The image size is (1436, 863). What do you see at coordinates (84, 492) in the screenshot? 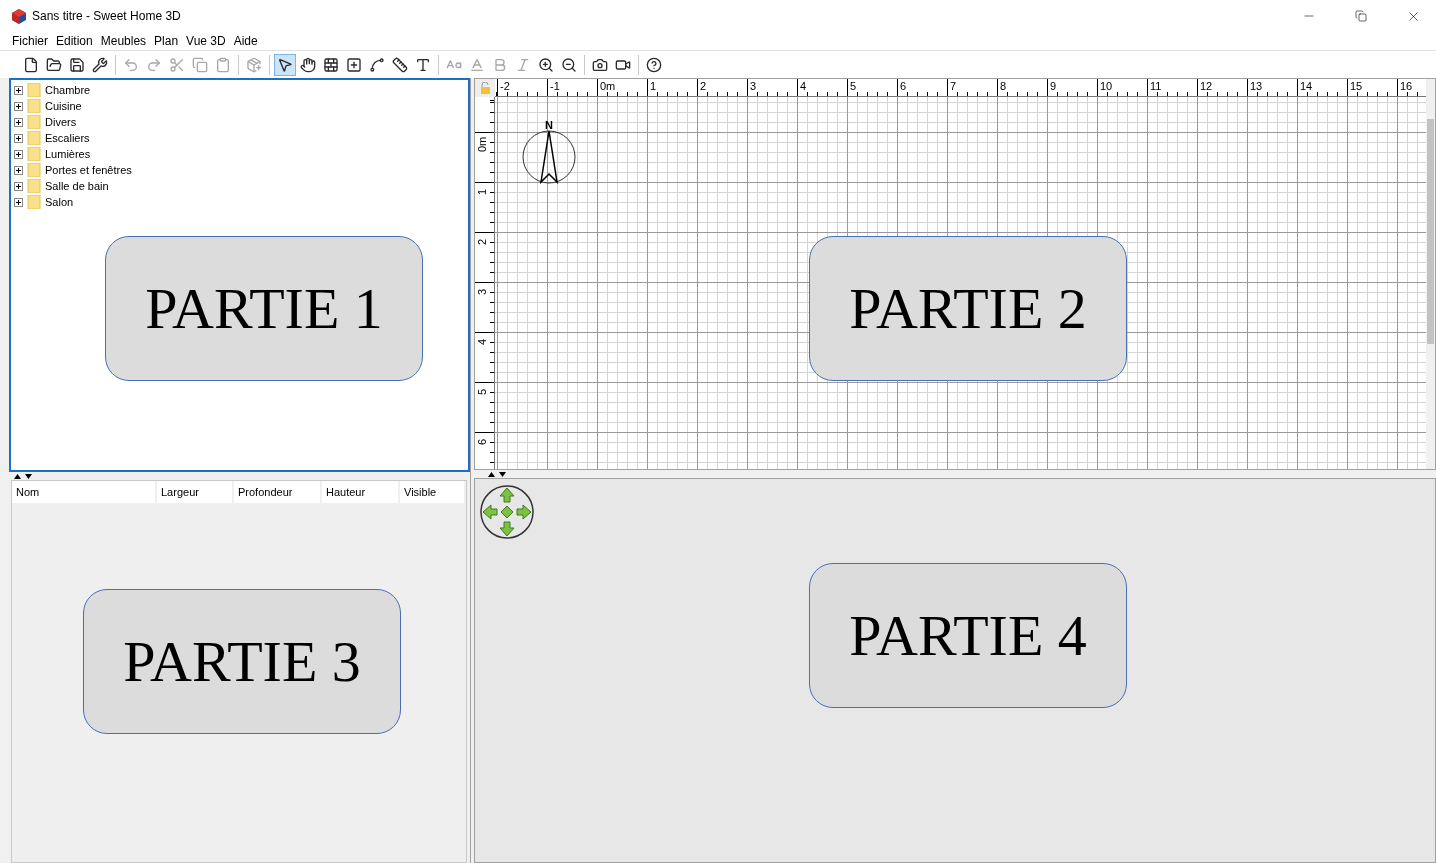
I see `column-header: Nom` at bounding box center [84, 492].